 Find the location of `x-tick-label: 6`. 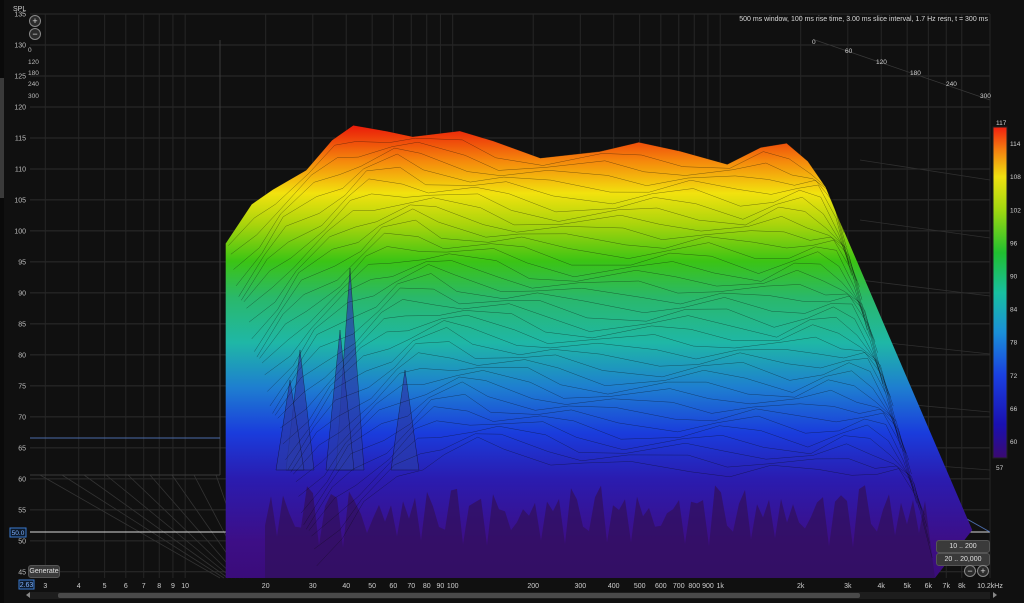

x-tick-label: 6 is located at coordinates (126, 586).